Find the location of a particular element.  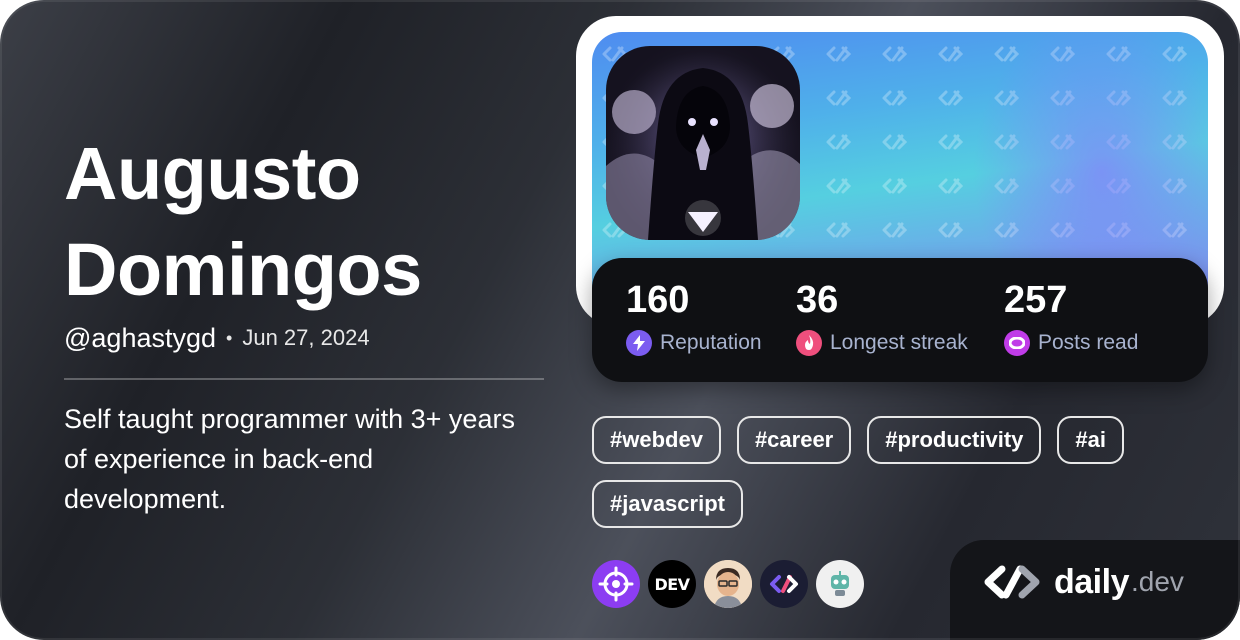

profile-avatar is located at coordinates (703, 143).